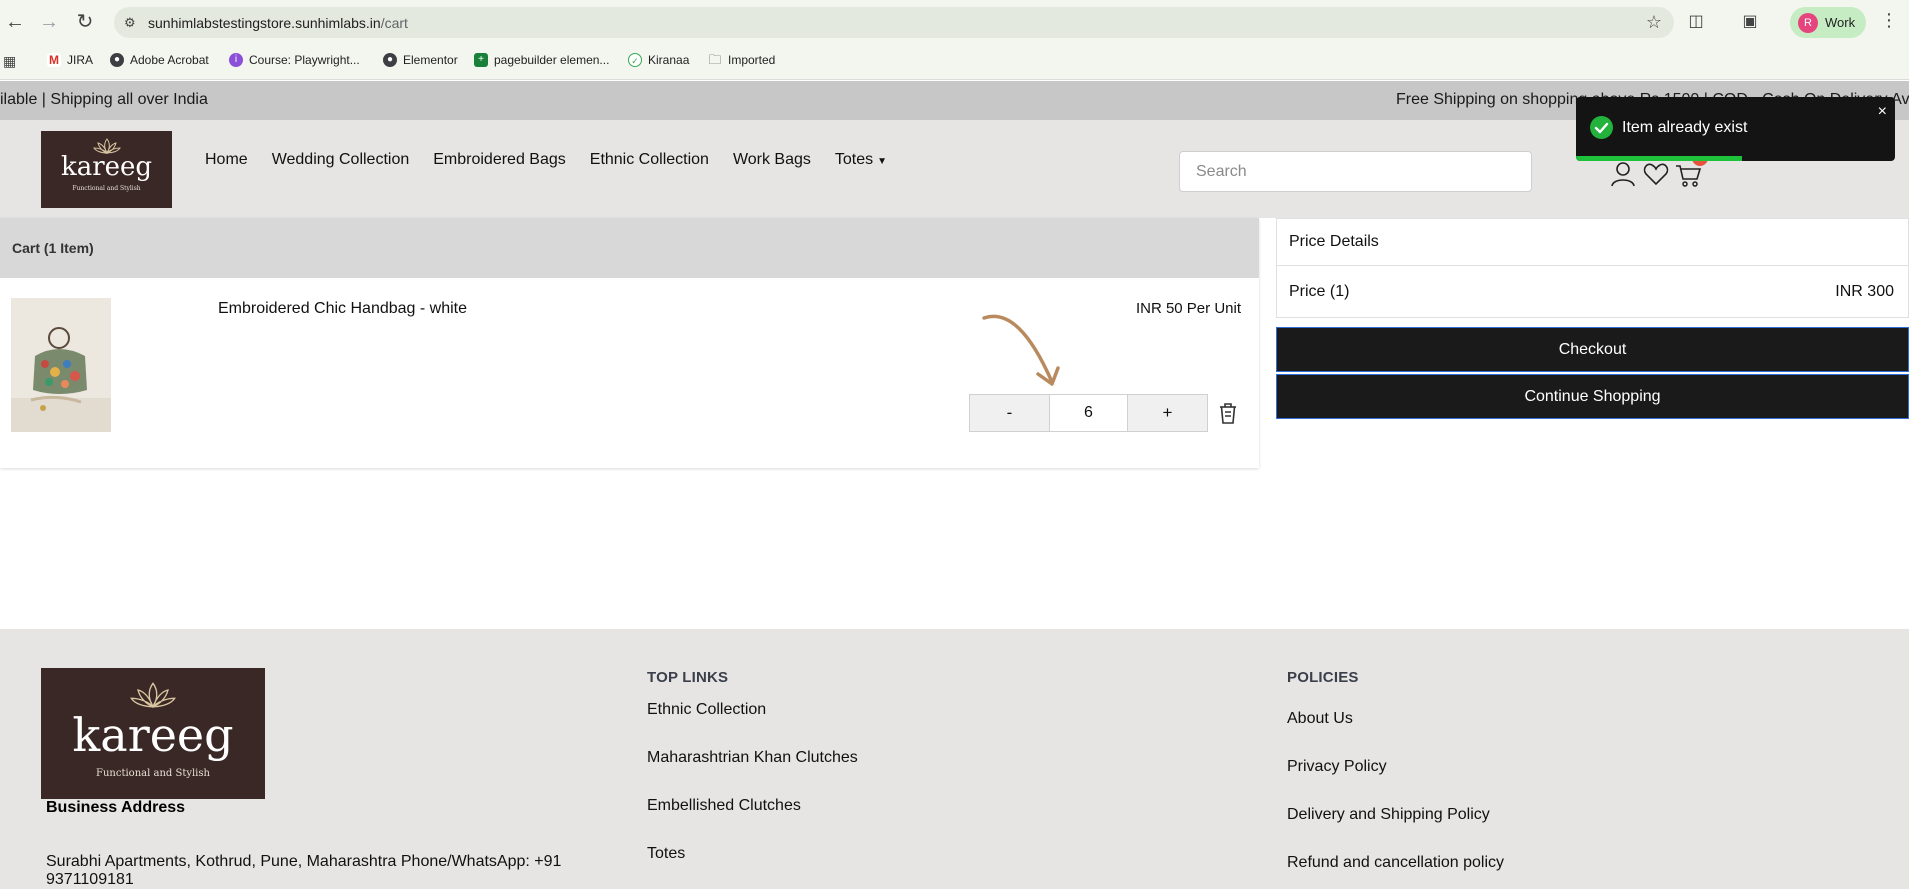 The image size is (1909, 889). I want to click on unit-price: INR 50 Per Unit, so click(1188, 308).